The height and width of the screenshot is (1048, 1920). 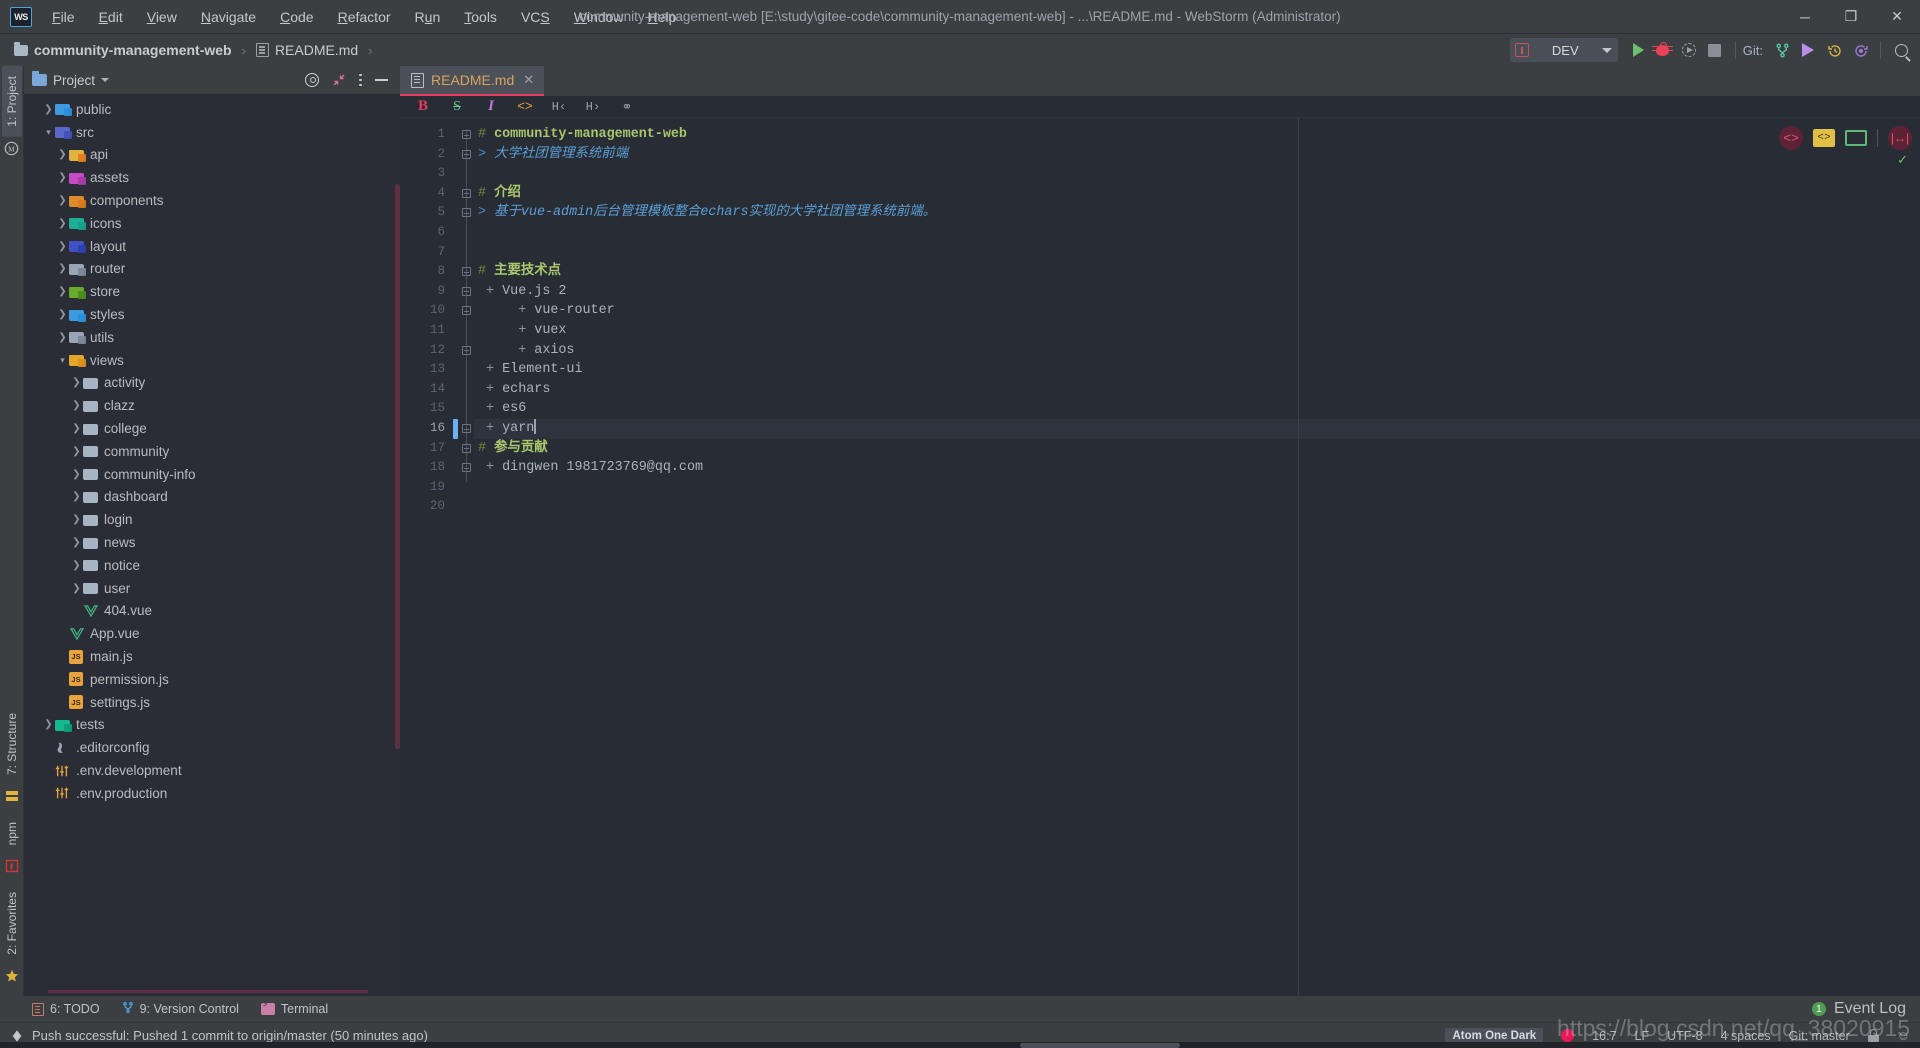 I want to click on code-line: + es6, so click(x=1197, y=409).